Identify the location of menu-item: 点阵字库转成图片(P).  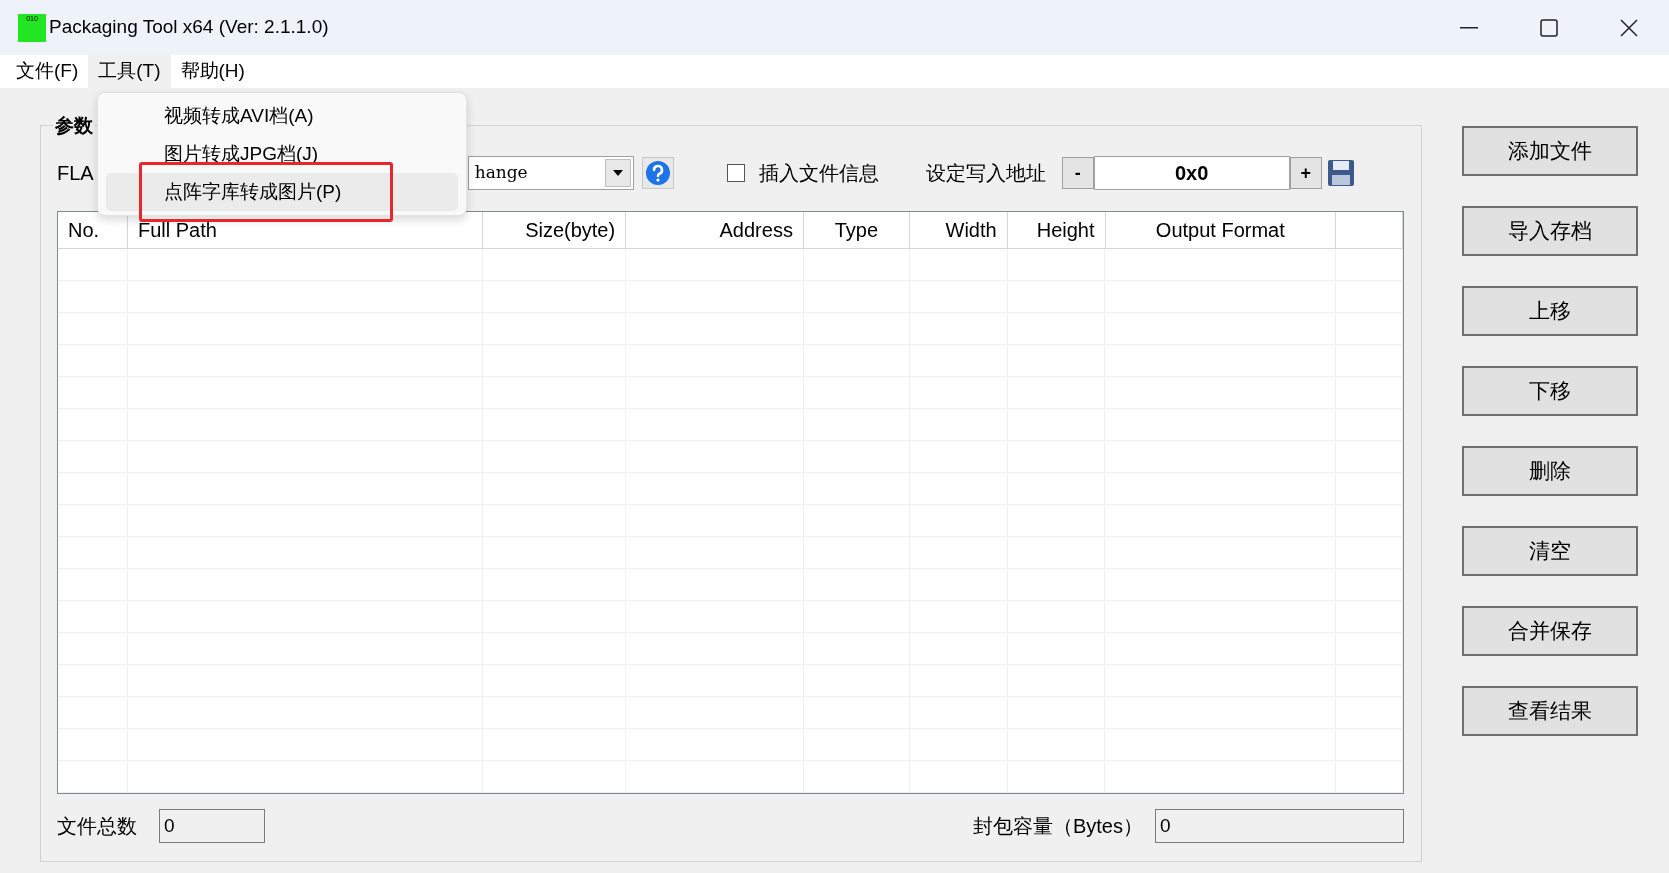
(282, 192).